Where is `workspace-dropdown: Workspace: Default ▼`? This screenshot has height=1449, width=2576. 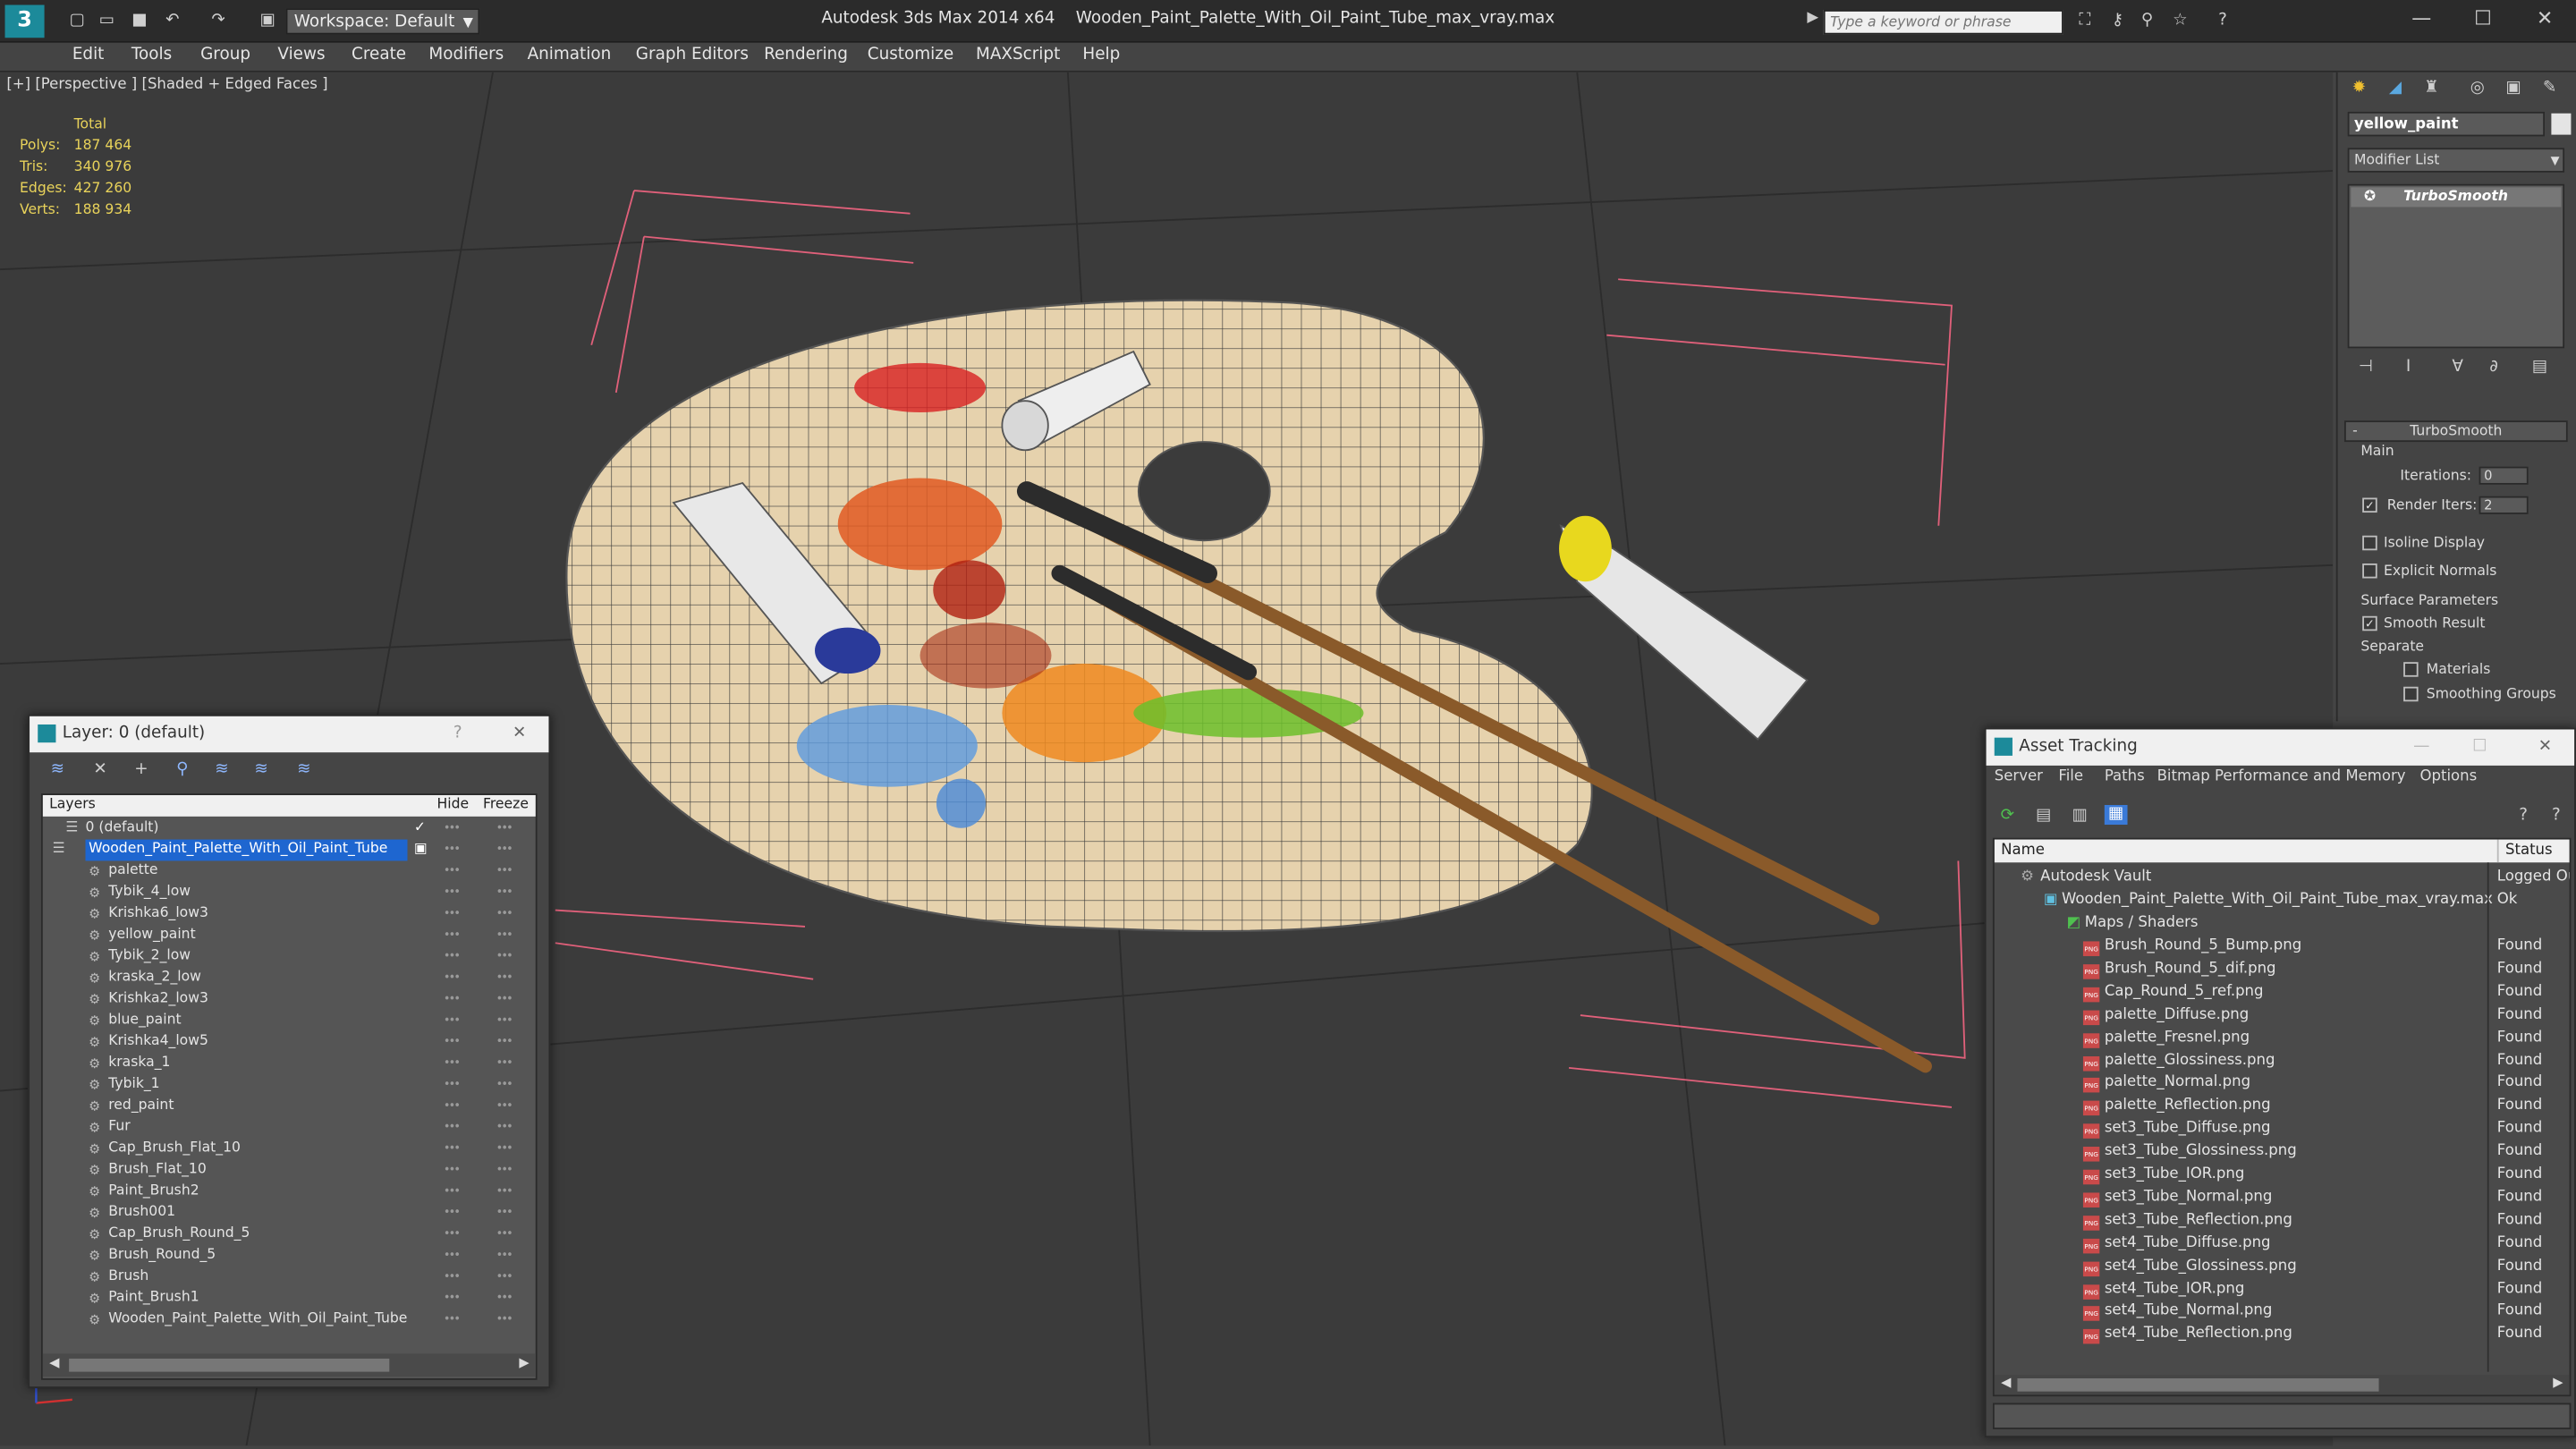
workspace-dropdown: Workspace: Default ▼ is located at coordinates (382, 21).